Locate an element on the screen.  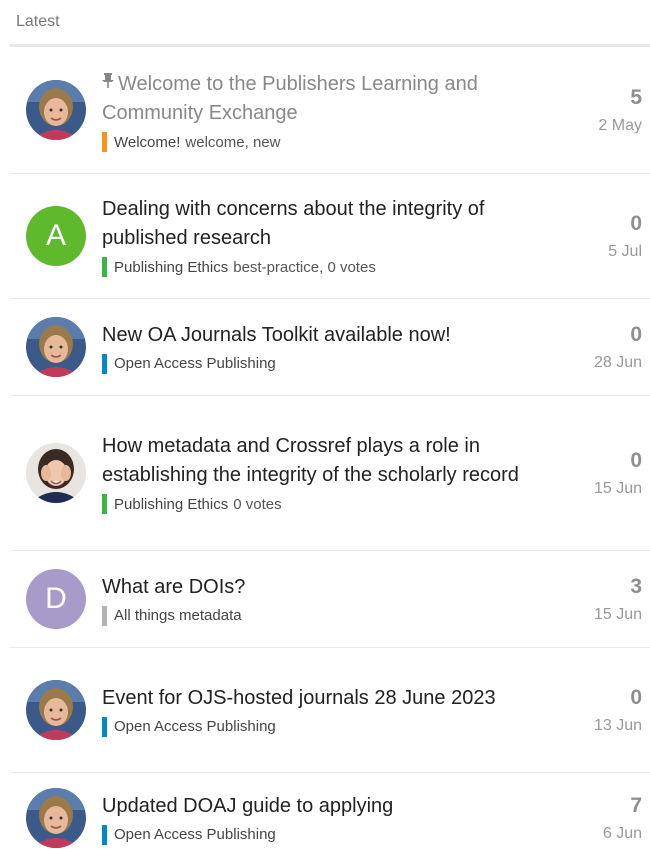
topic-stats: 7 6 Jun is located at coordinates (595, 818).